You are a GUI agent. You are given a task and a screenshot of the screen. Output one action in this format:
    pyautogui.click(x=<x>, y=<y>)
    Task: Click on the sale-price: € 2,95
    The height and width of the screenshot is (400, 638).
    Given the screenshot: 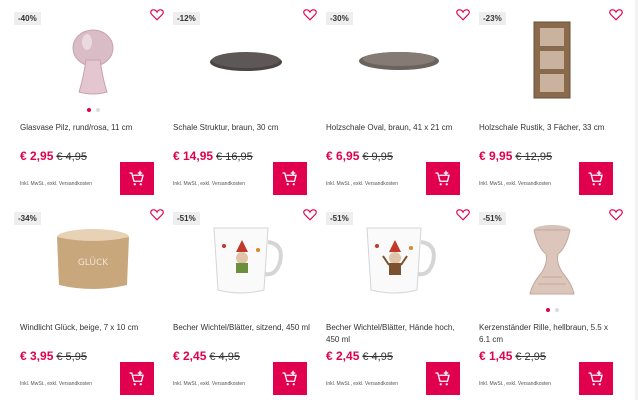 What is the action you would take?
    pyautogui.click(x=37, y=156)
    